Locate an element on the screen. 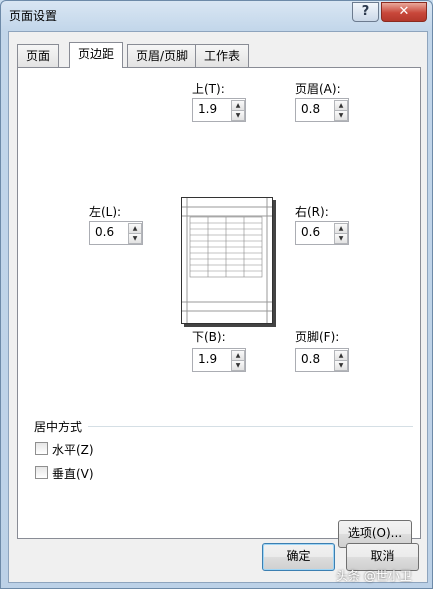  left-margin-value: 0.6 is located at coordinates (104, 232).